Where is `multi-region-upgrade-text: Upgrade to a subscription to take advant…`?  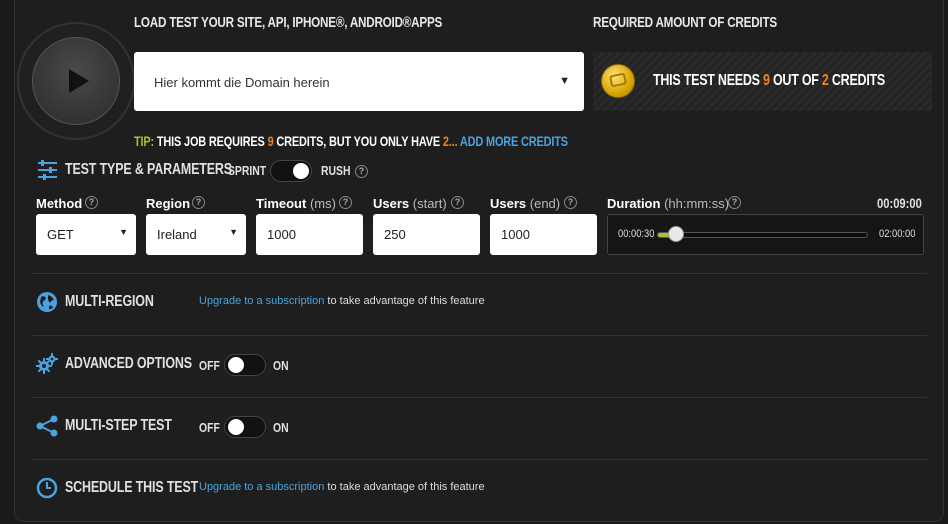 multi-region-upgrade-text: Upgrade to a subscription to take advant… is located at coordinates (342, 301).